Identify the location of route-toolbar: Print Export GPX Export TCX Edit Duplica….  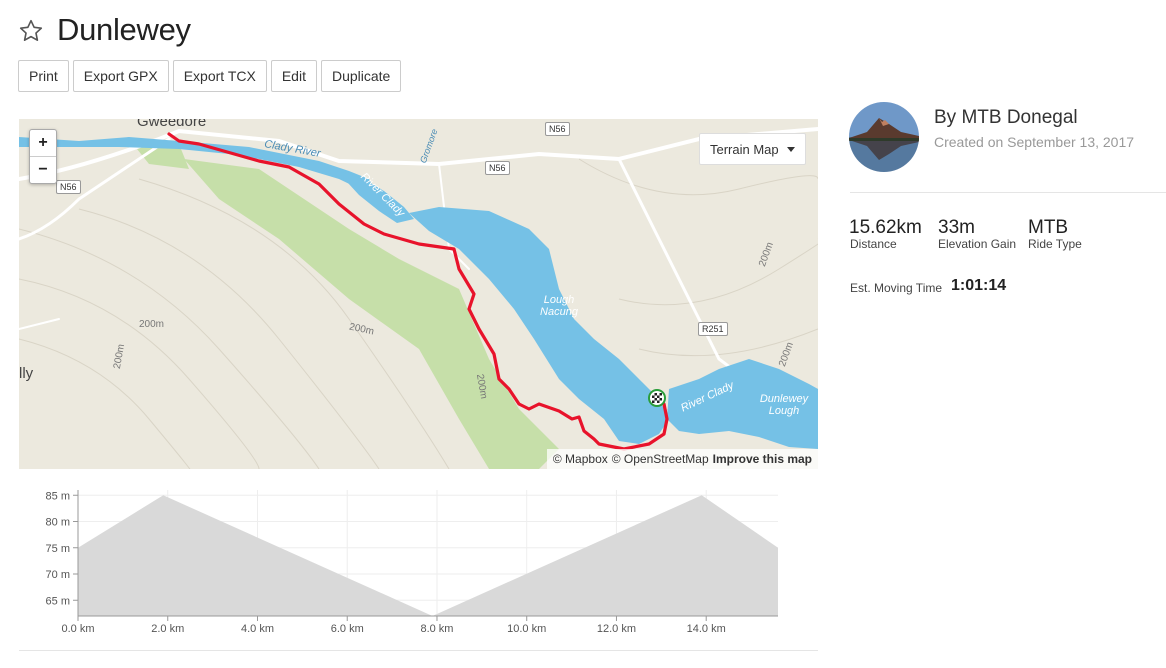
(210, 76).